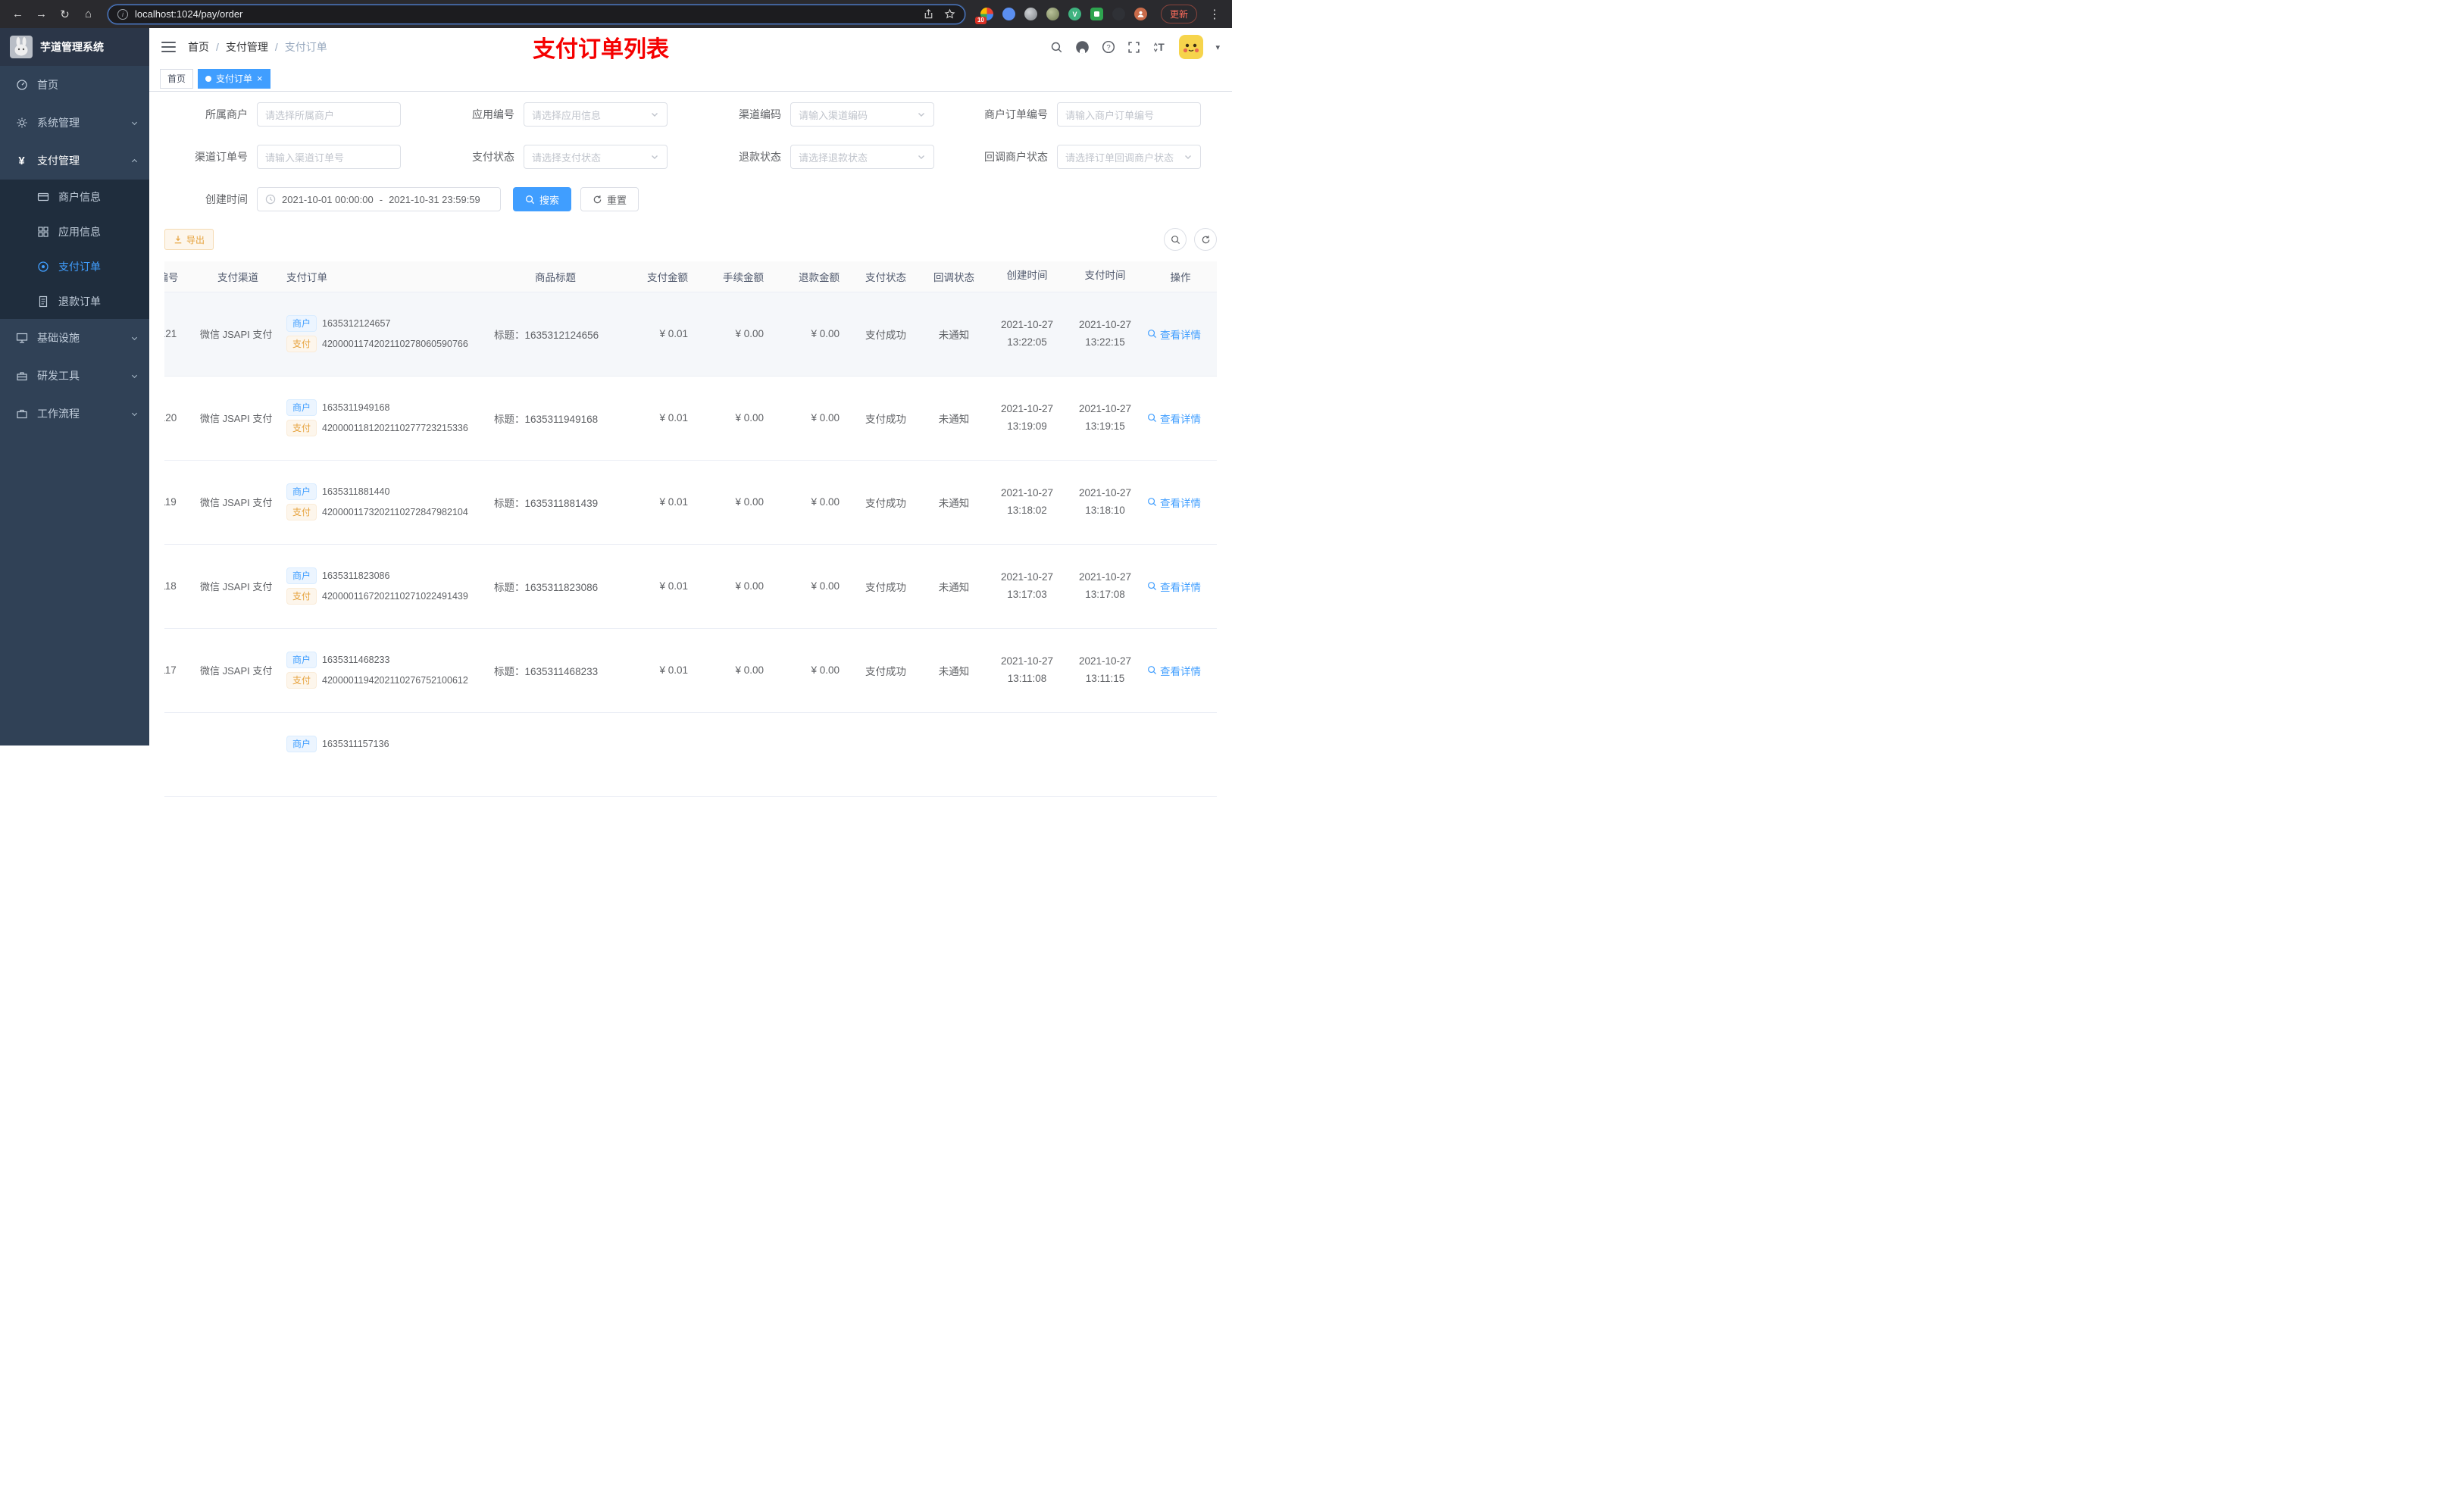 This screenshot has width=2464, height=1491. Describe the element at coordinates (928, 14) in the screenshot. I see `share-icon` at that location.